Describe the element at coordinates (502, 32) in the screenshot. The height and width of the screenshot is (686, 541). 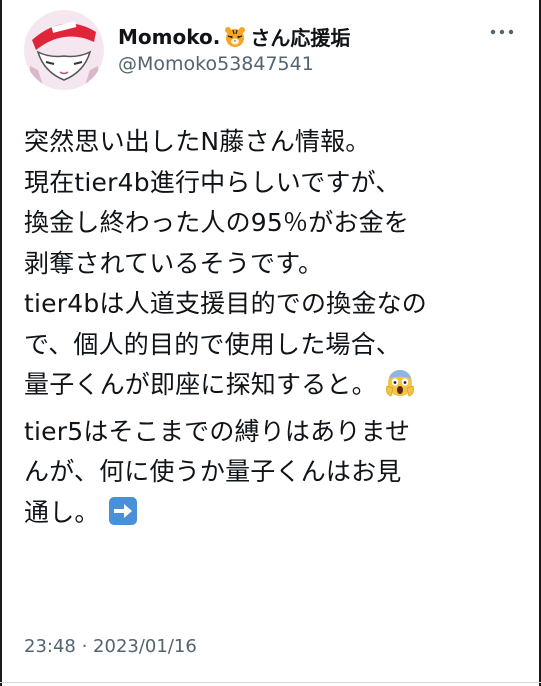
I see `more-options-icon` at that location.